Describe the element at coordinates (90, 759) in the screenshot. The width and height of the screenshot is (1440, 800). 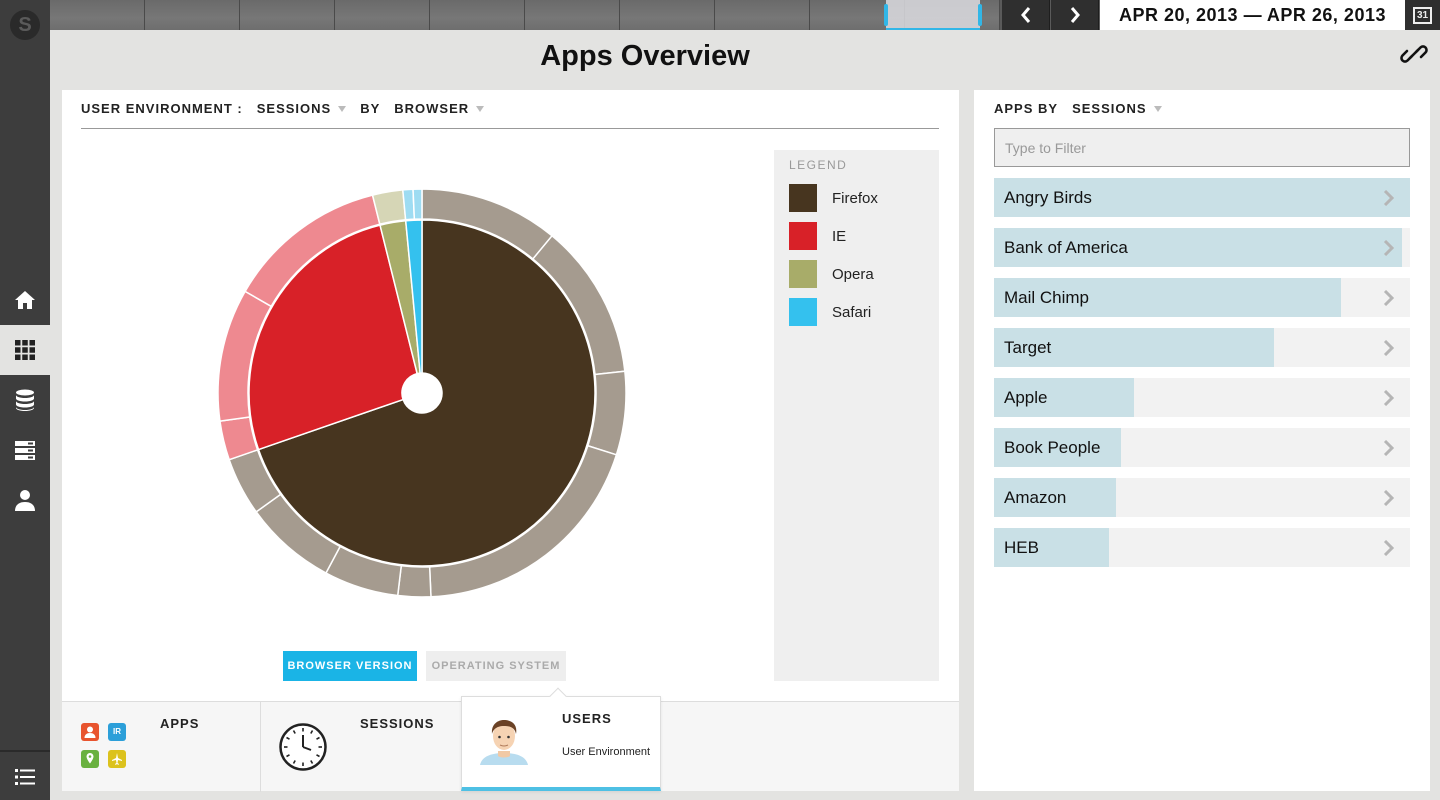
I see `location-pin-icon` at that location.